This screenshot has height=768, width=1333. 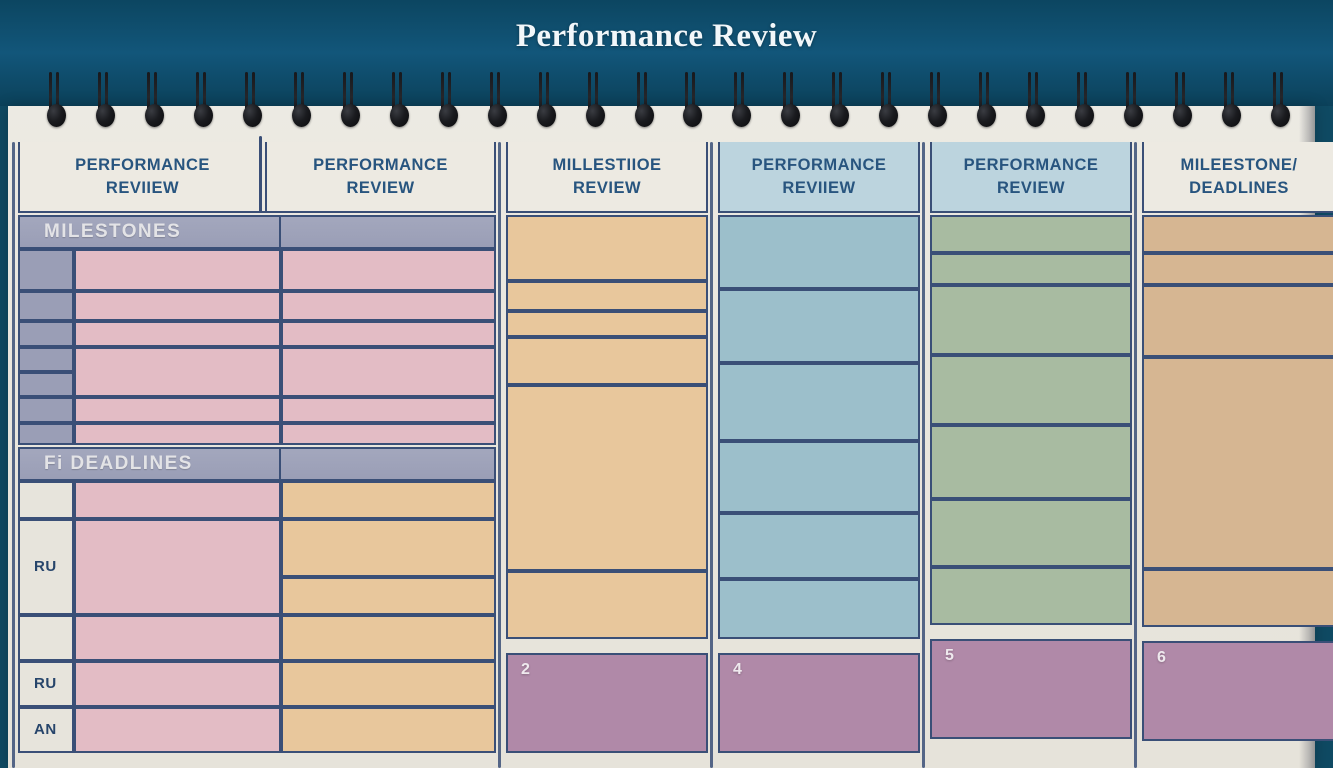 What do you see at coordinates (1031, 177) in the screenshot?
I see `column-header-col5: PERFORMANCE REVIEW` at bounding box center [1031, 177].